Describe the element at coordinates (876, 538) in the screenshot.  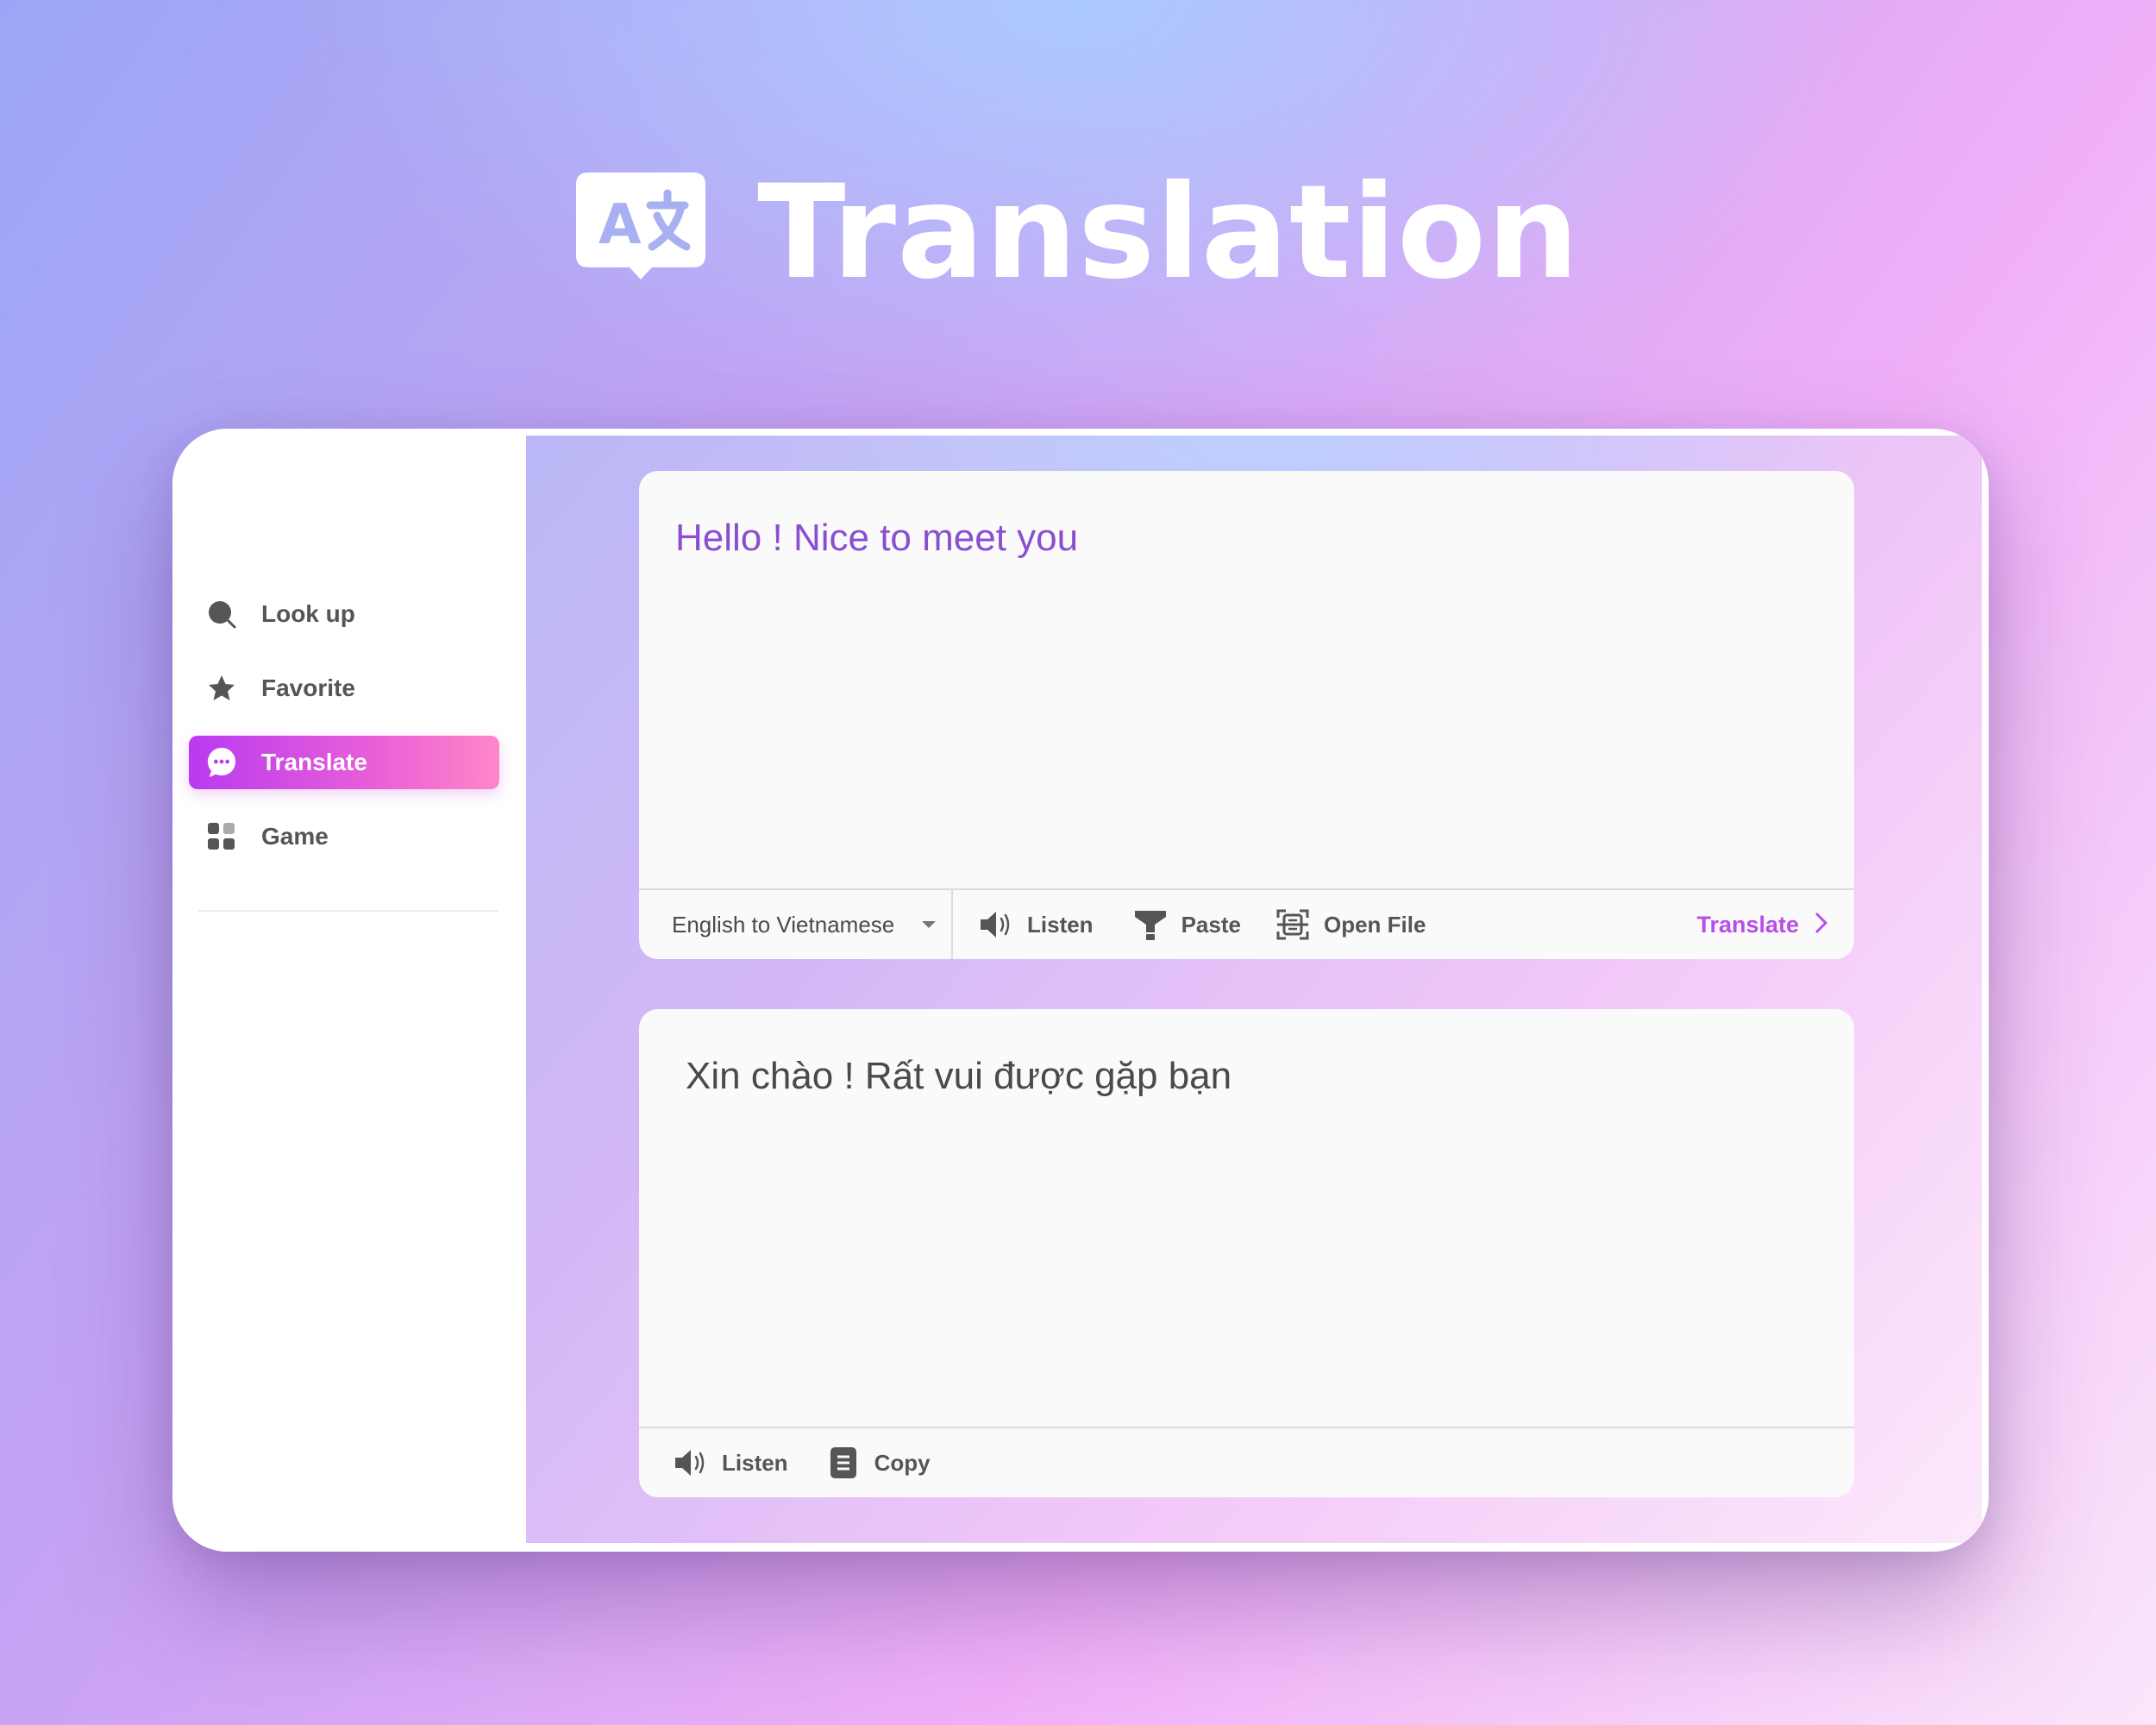
I see `source-text-input: Hello ! Nice to meet you` at that location.